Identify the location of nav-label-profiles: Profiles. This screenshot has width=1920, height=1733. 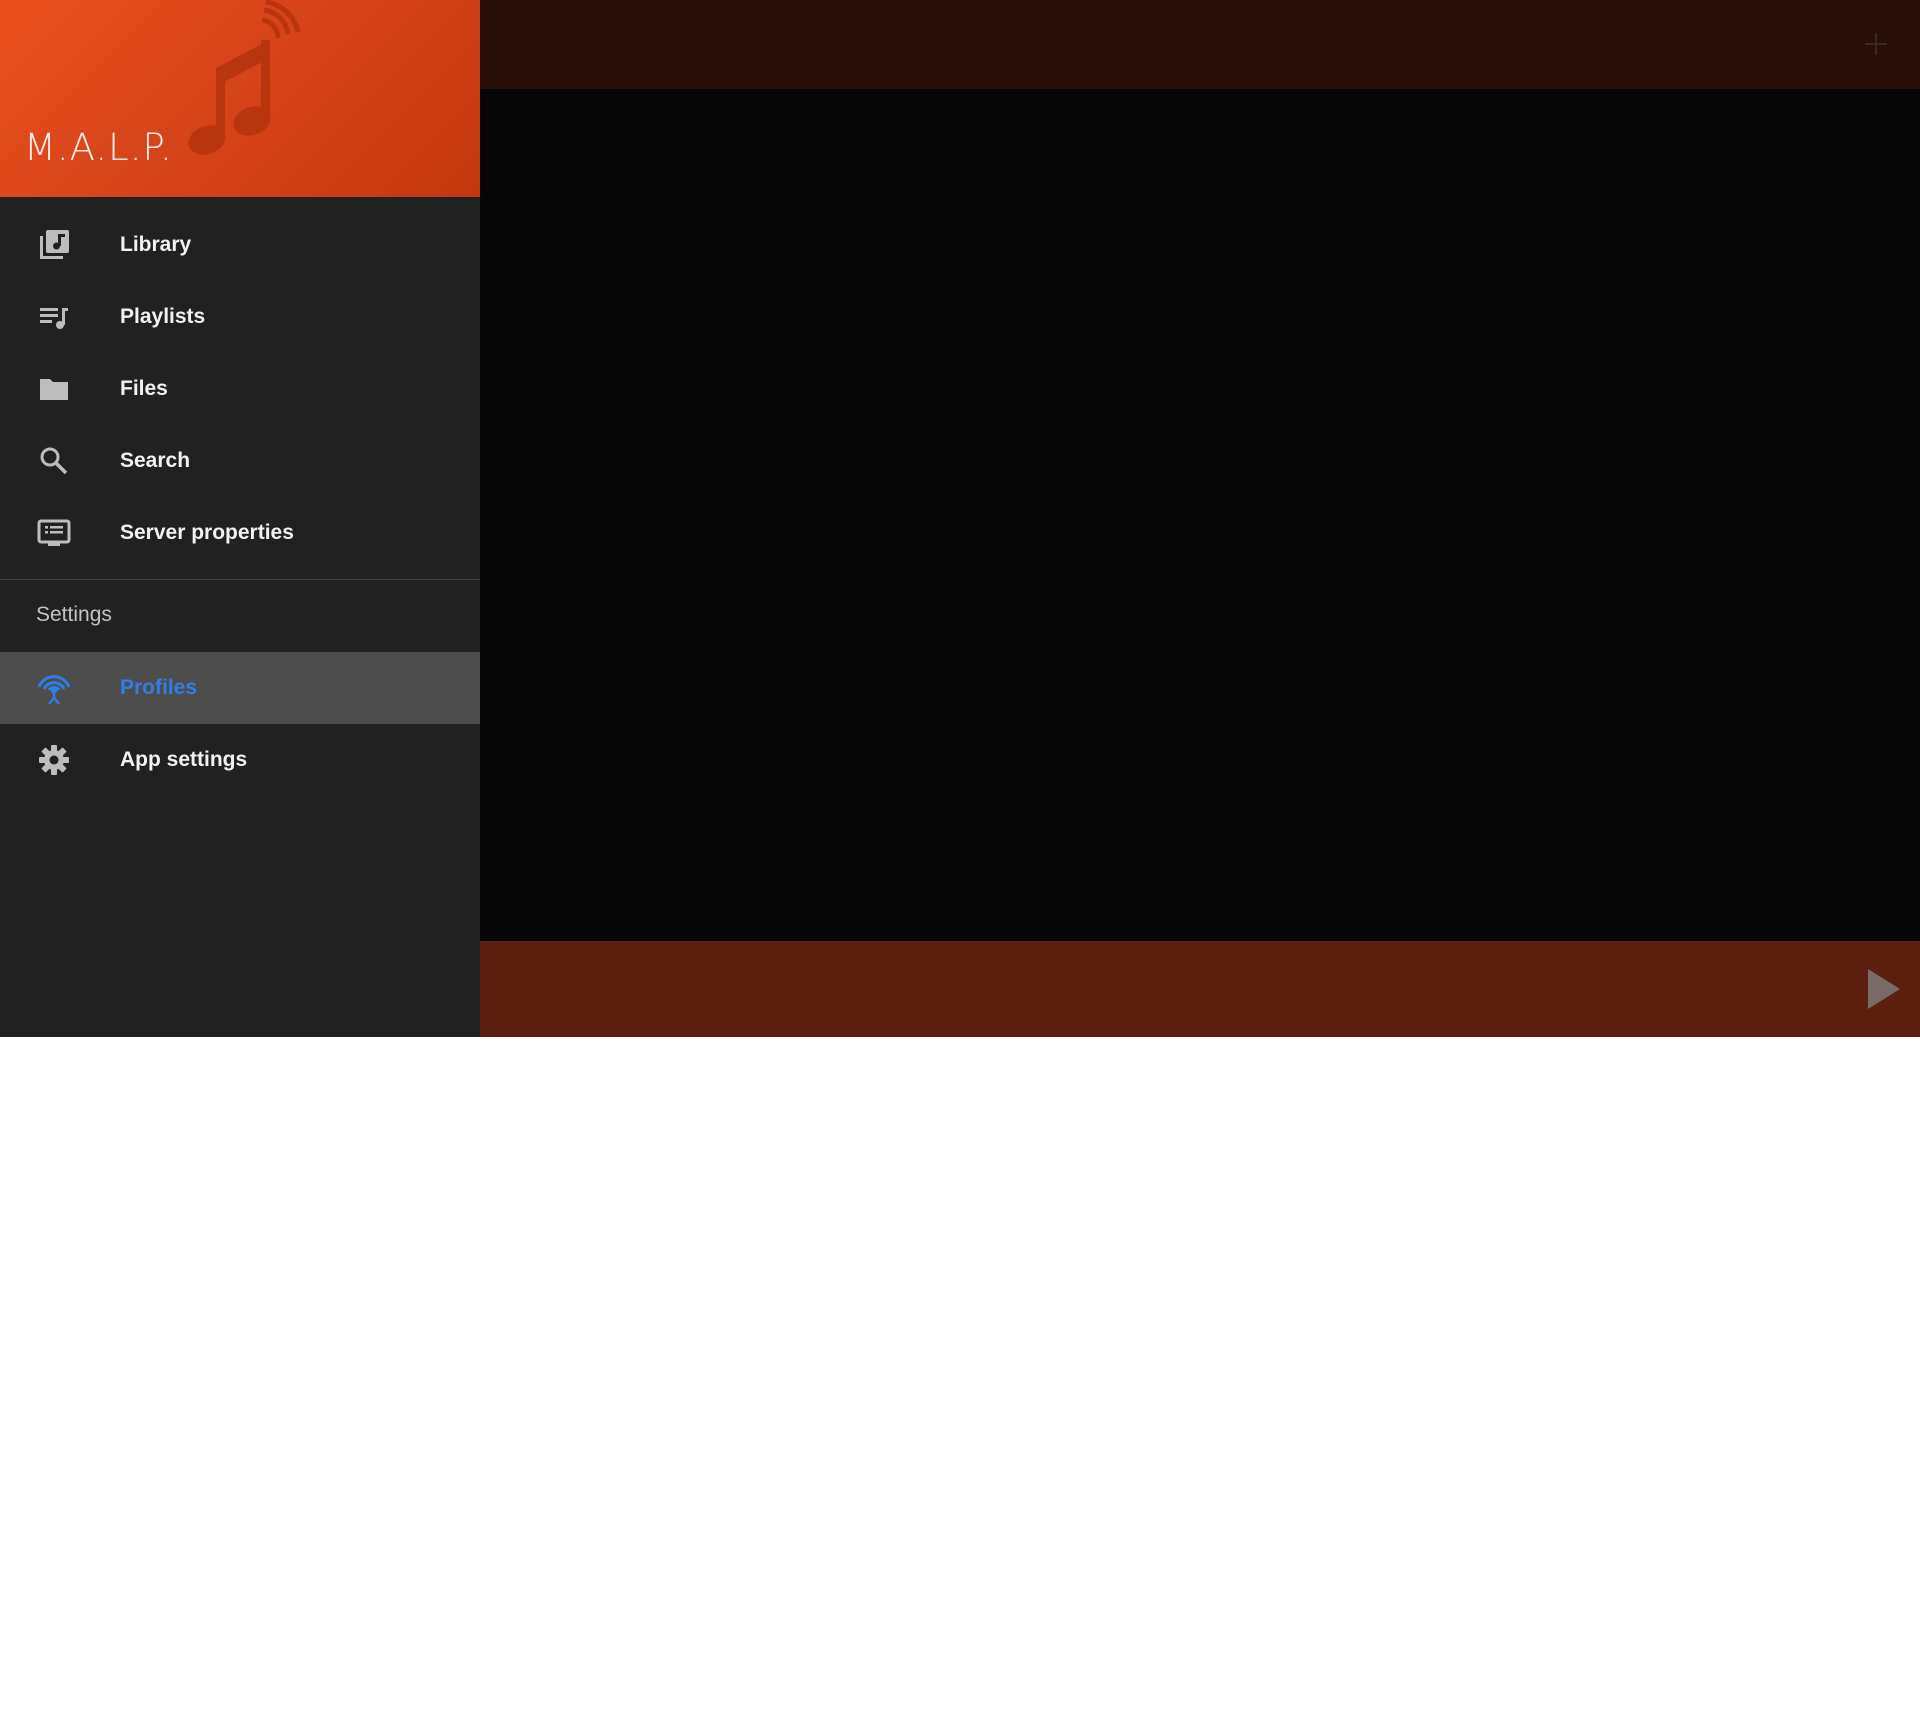
(159, 687).